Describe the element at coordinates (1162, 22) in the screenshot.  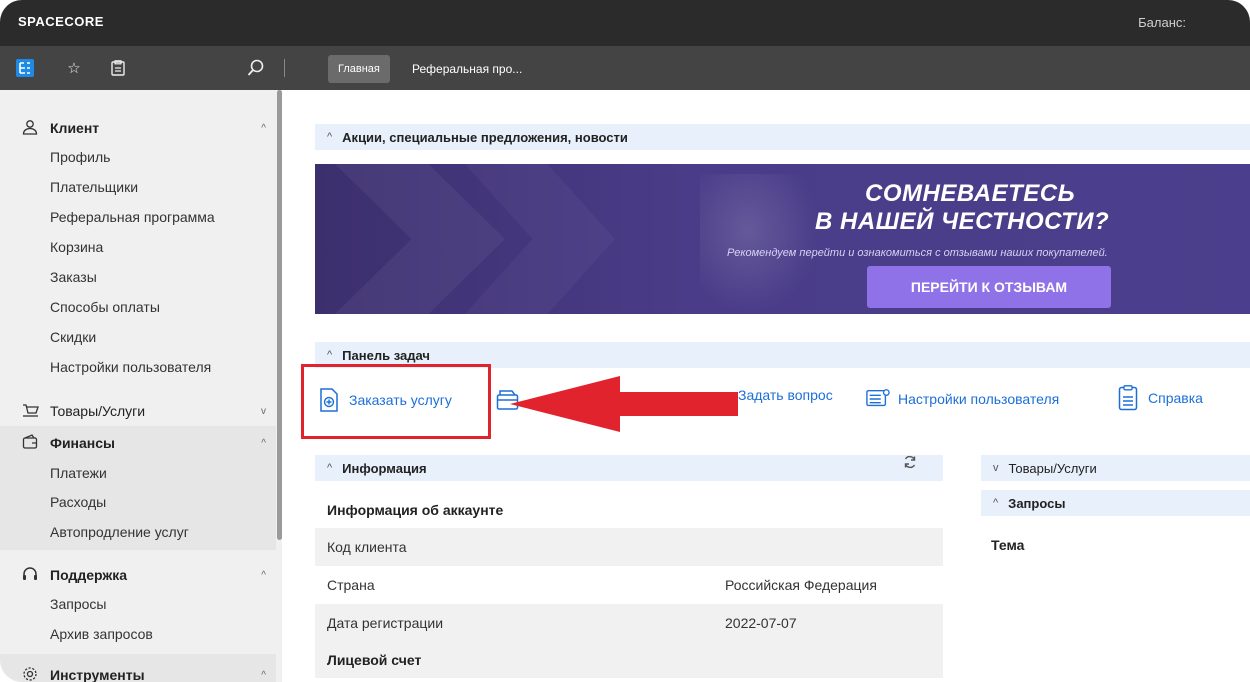
I see `balance-label: Баланс:` at that location.